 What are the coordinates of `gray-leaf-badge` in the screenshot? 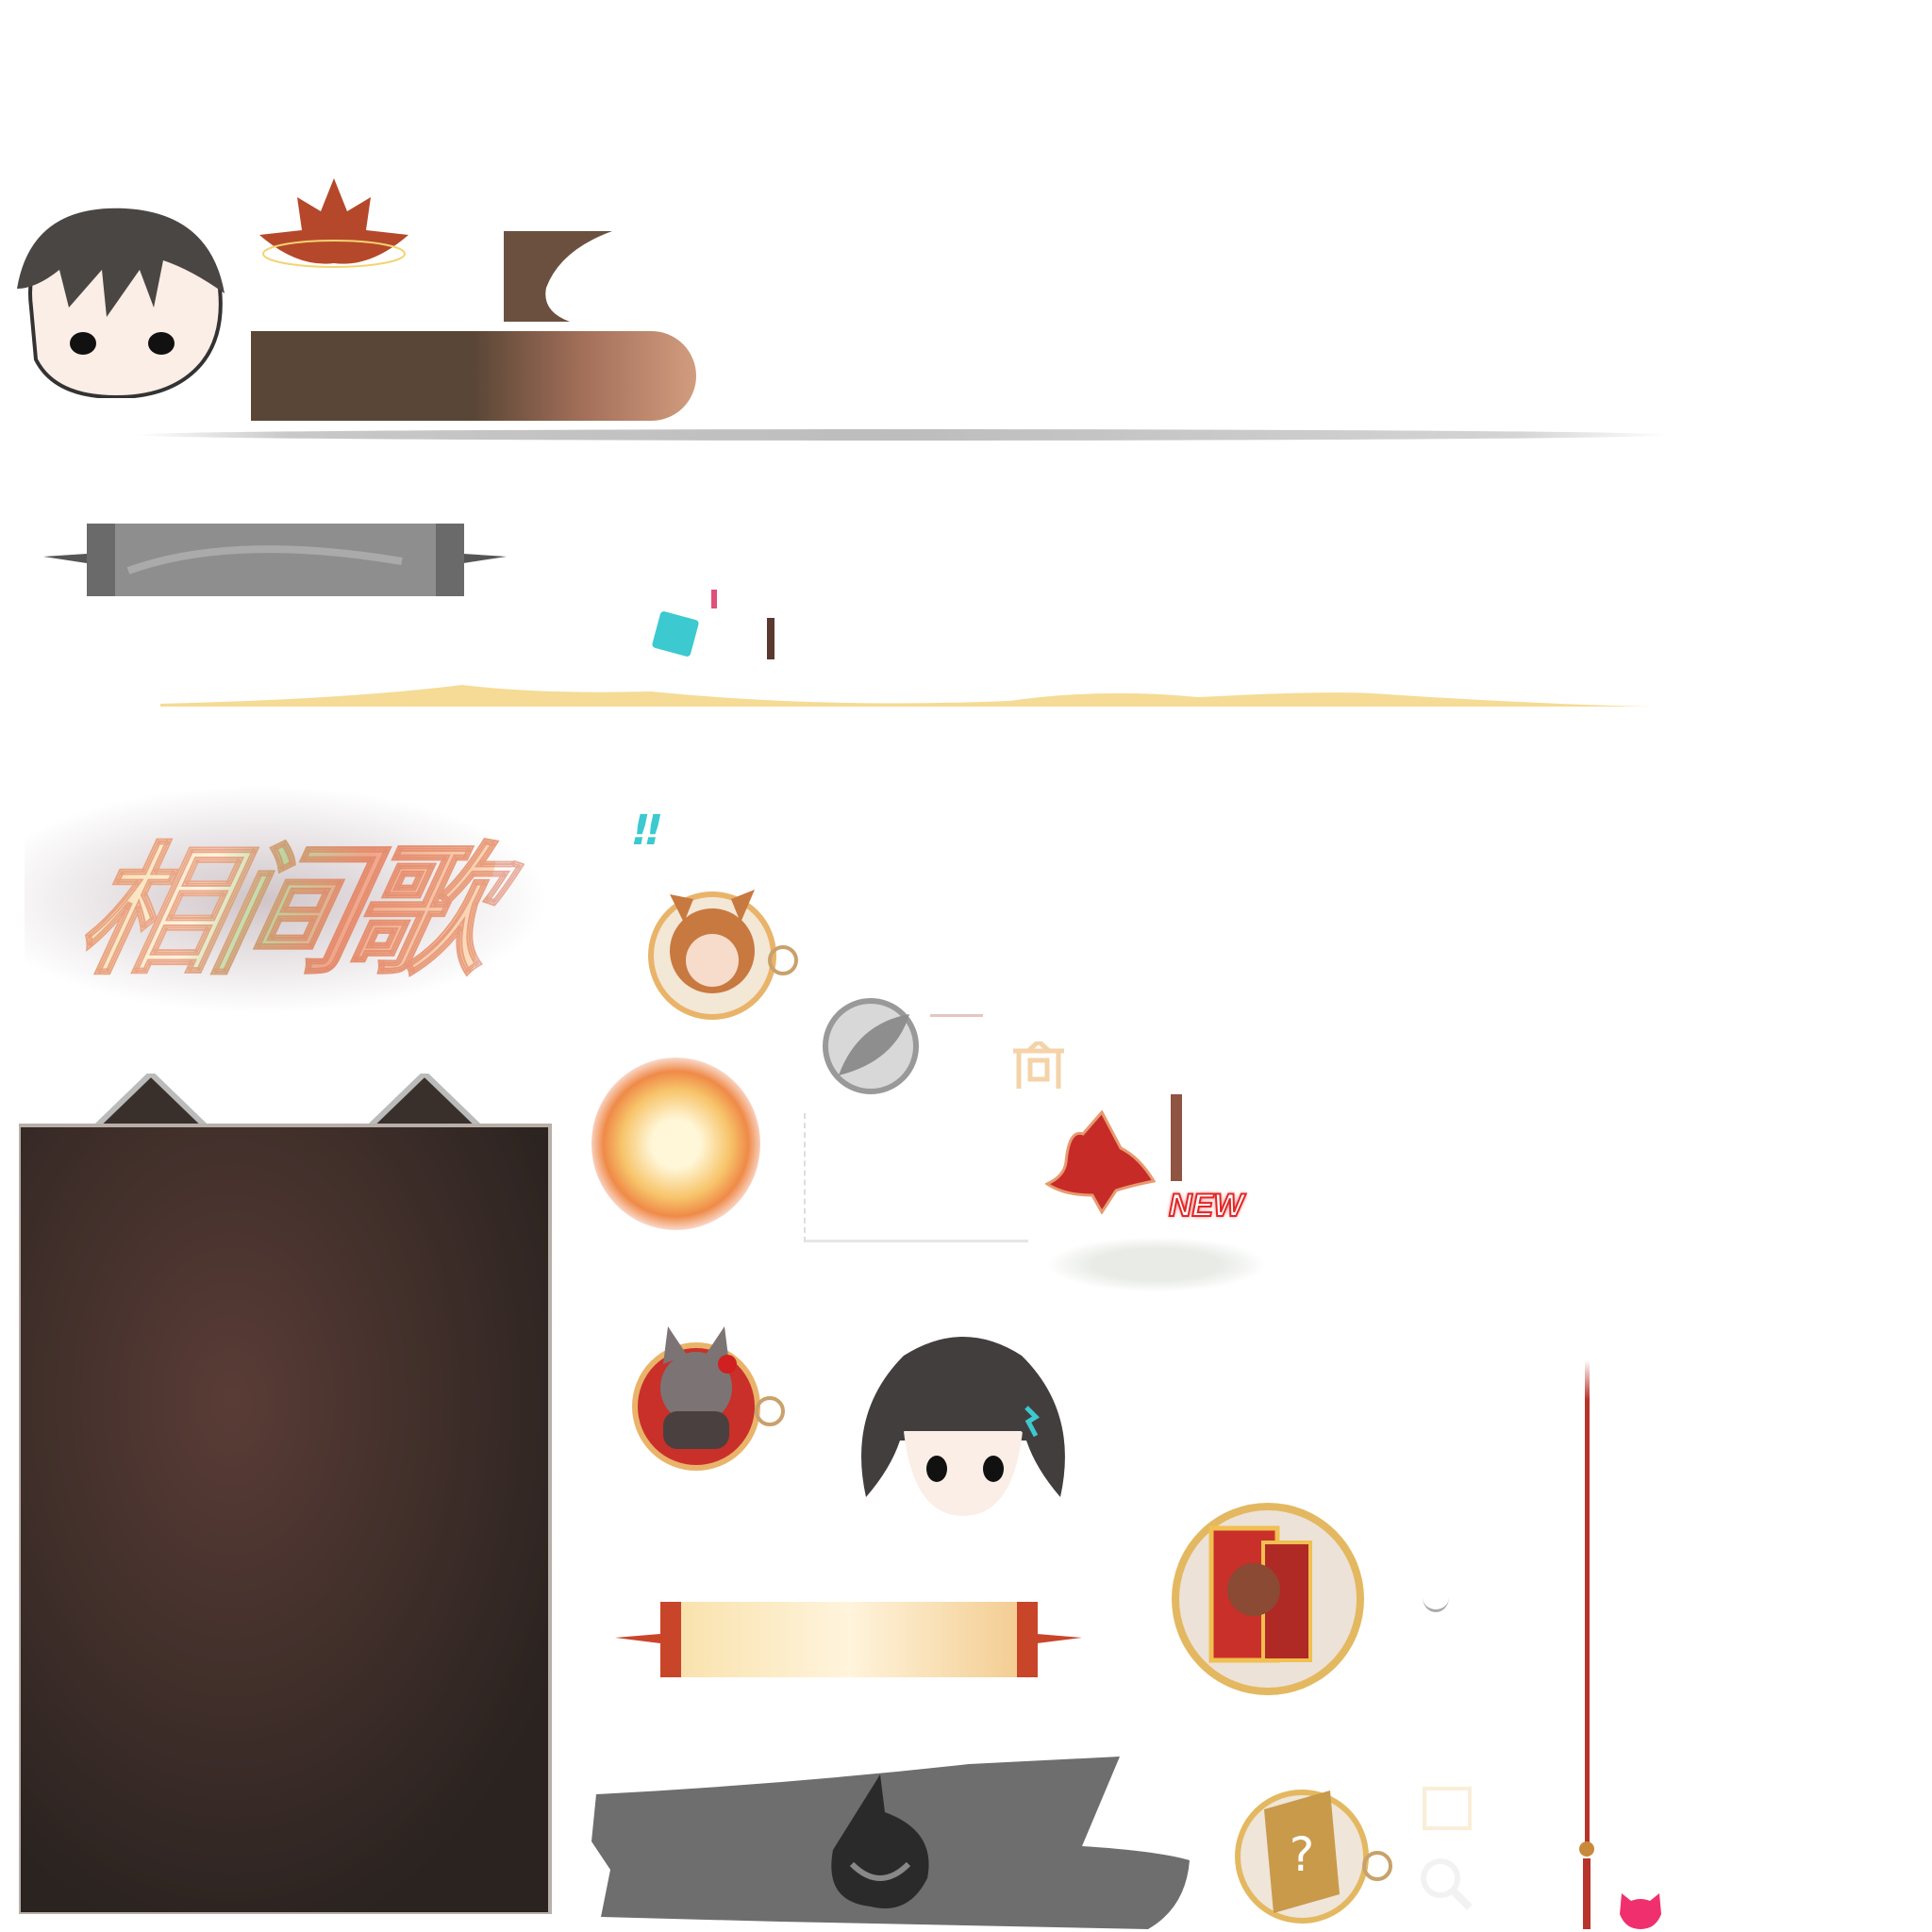 It's located at (871, 1046).